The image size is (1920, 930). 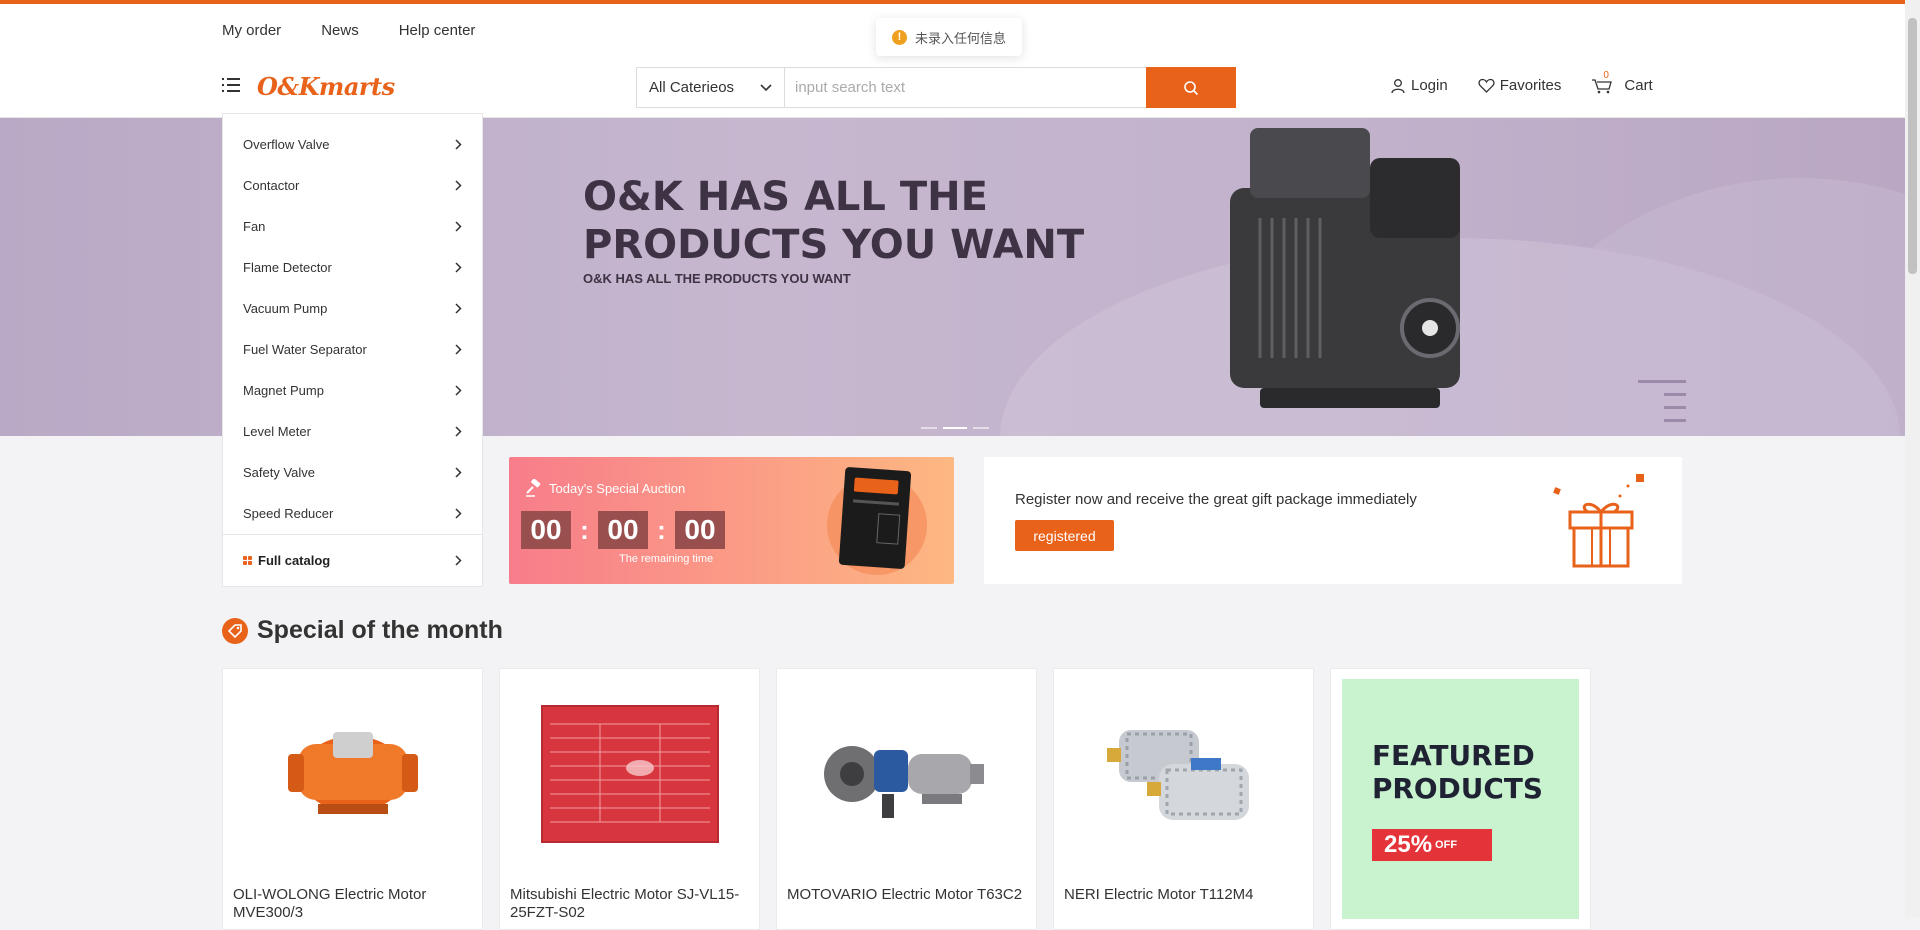 What do you see at coordinates (766, 87) in the screenshot?
I see `chevron-down-icon` at bounding box center [766, 87].